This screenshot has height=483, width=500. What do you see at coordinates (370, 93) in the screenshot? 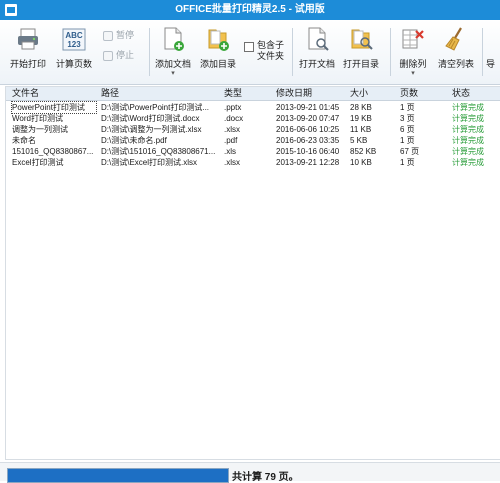
I see `column-header-size: 大小` at bounding box center [370, 93].